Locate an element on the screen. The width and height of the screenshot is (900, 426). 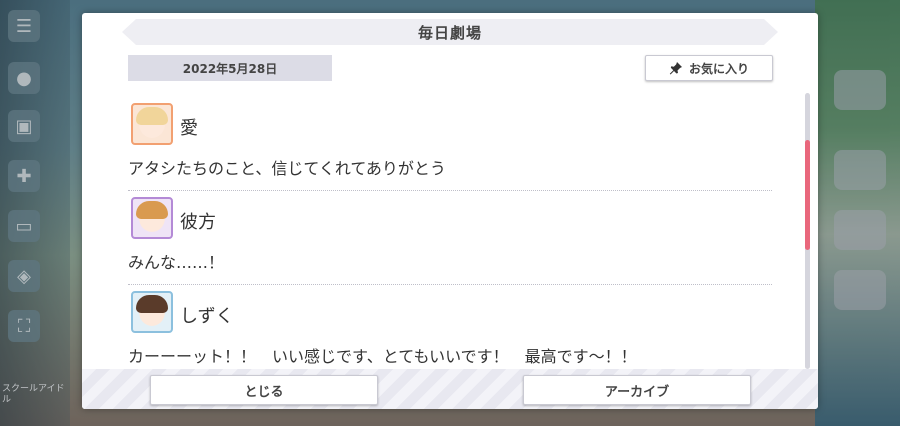
pin-icon is located at coordinates (675, 68).